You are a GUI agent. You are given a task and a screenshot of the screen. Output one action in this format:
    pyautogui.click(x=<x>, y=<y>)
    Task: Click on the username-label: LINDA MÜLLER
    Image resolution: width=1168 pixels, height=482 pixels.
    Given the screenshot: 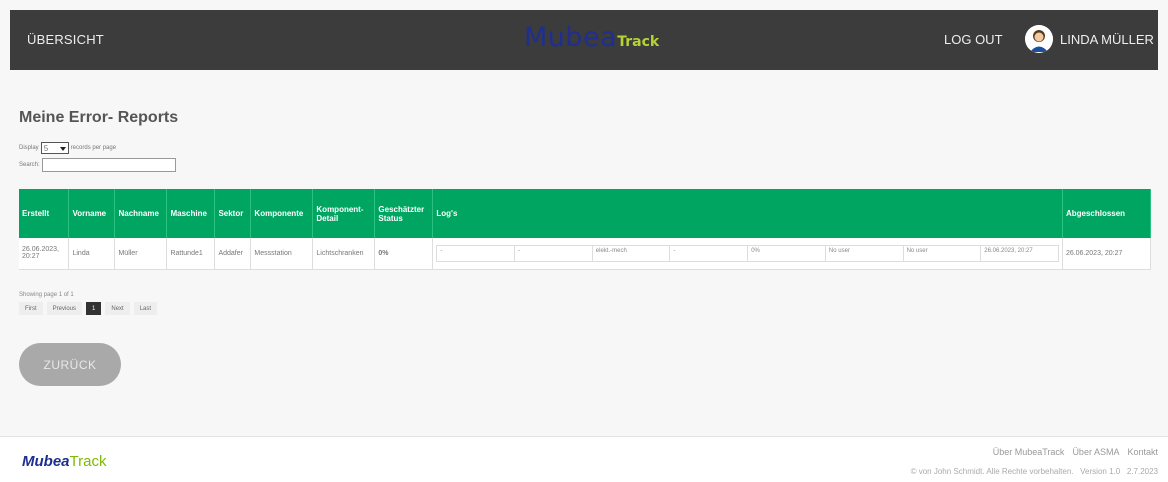 What is the action you would take?
    pyautogui.click(x=1107, y=39)
    